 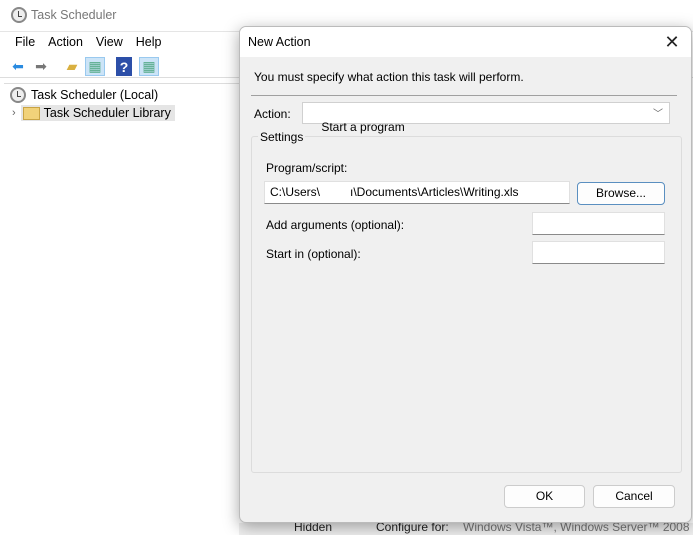 What do you see at coordinates (272, 114) in the screenshot?
I see `action-label: Action:` at bounding box center [272, 114].